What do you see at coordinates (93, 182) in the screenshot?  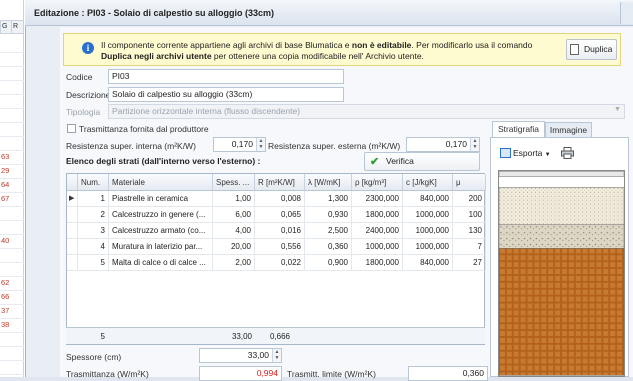 I see `col-header-num: Num.` at bounding box center [93, 182].